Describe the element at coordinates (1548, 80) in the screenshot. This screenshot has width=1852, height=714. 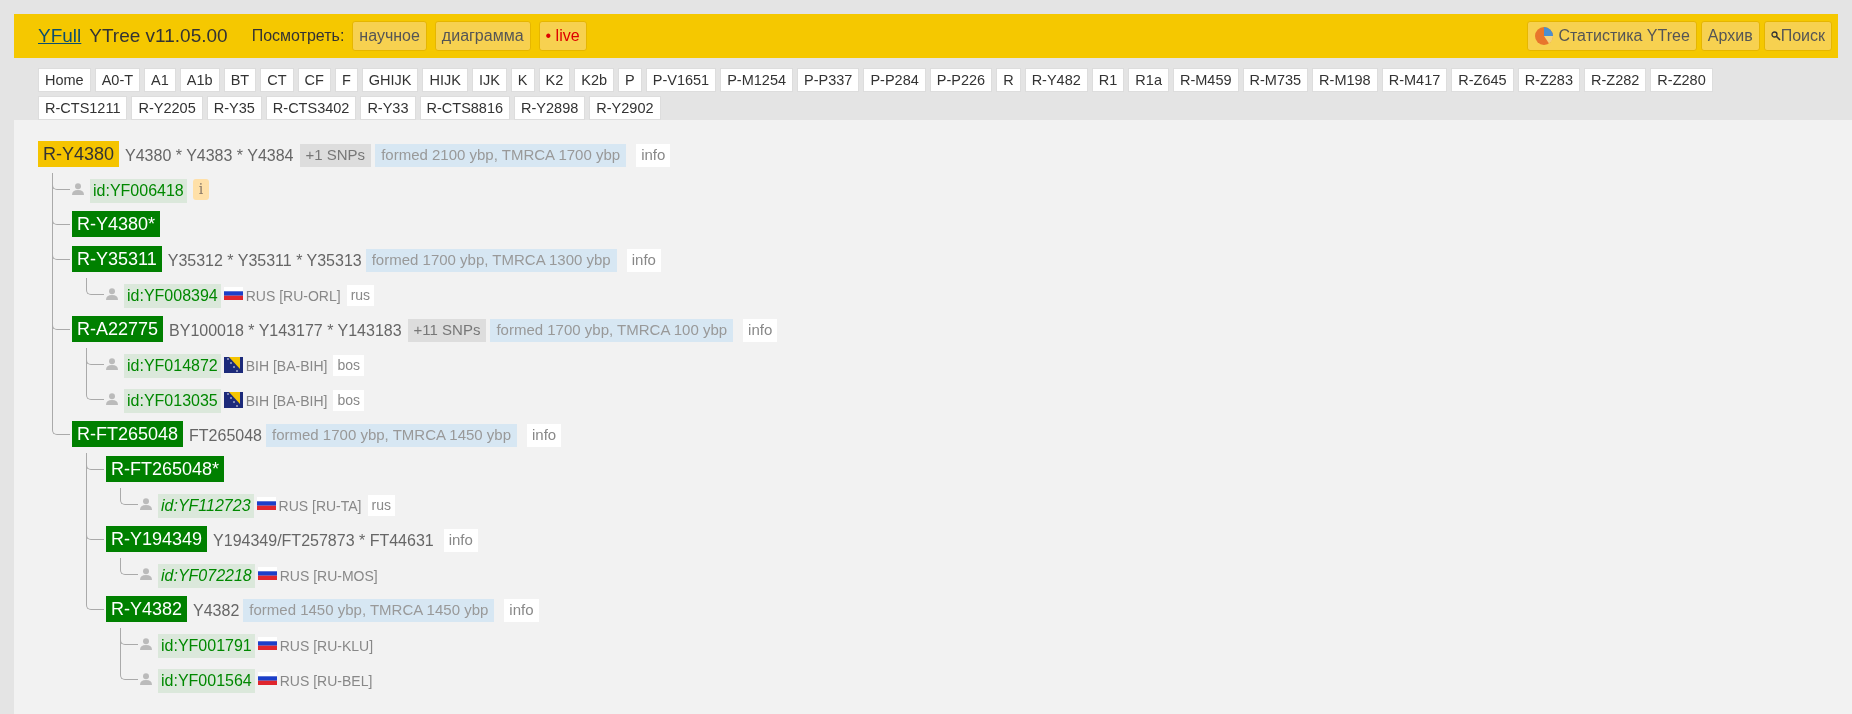
I see `tab-button: R-Z283` at that location.